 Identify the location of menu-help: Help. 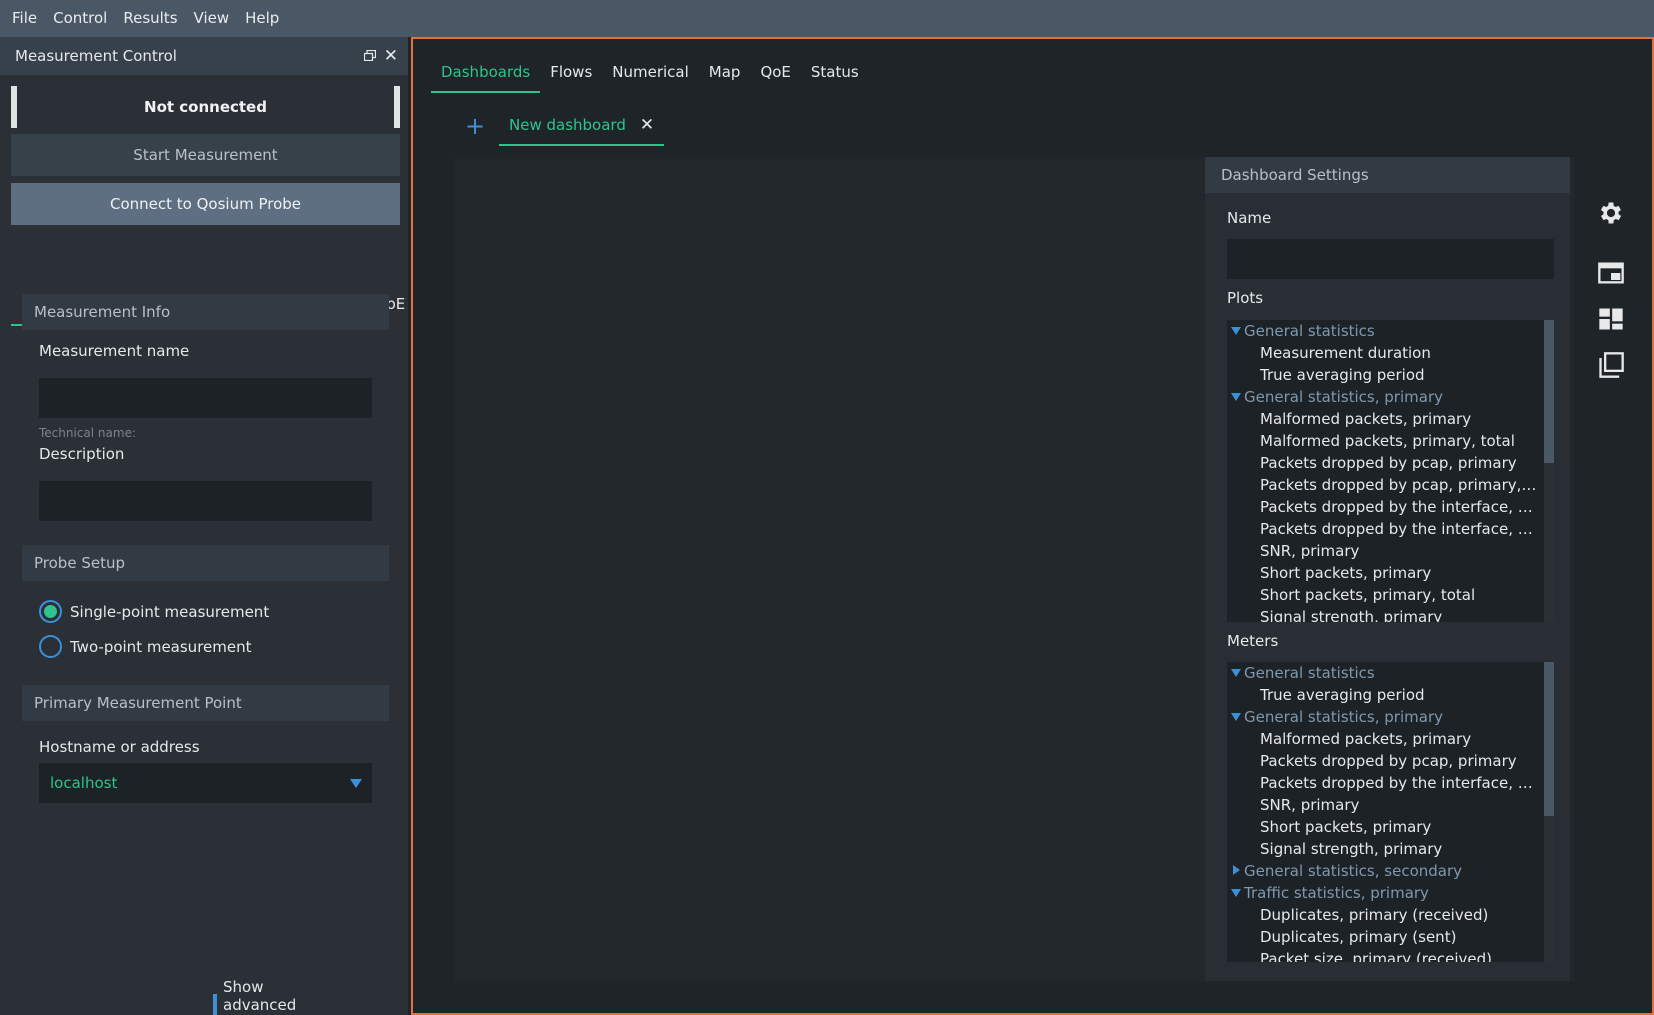
(262, 18).